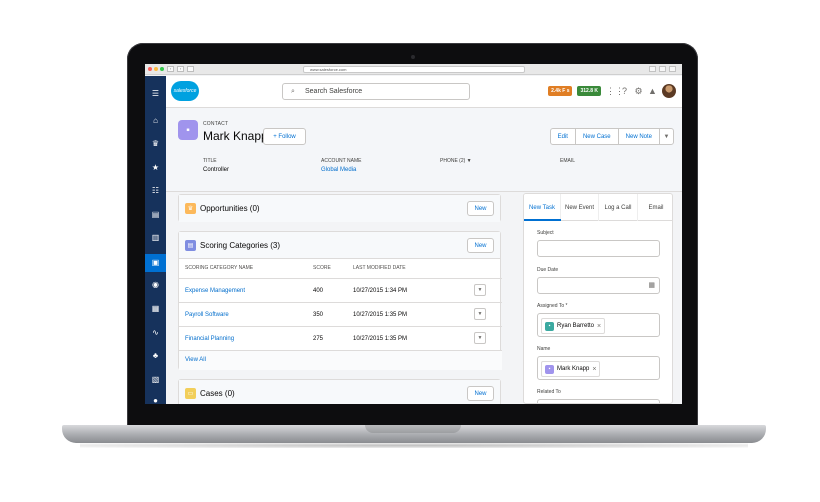  I want to click on assigned-user-name: Ryan Barretto, so click(576, 326).